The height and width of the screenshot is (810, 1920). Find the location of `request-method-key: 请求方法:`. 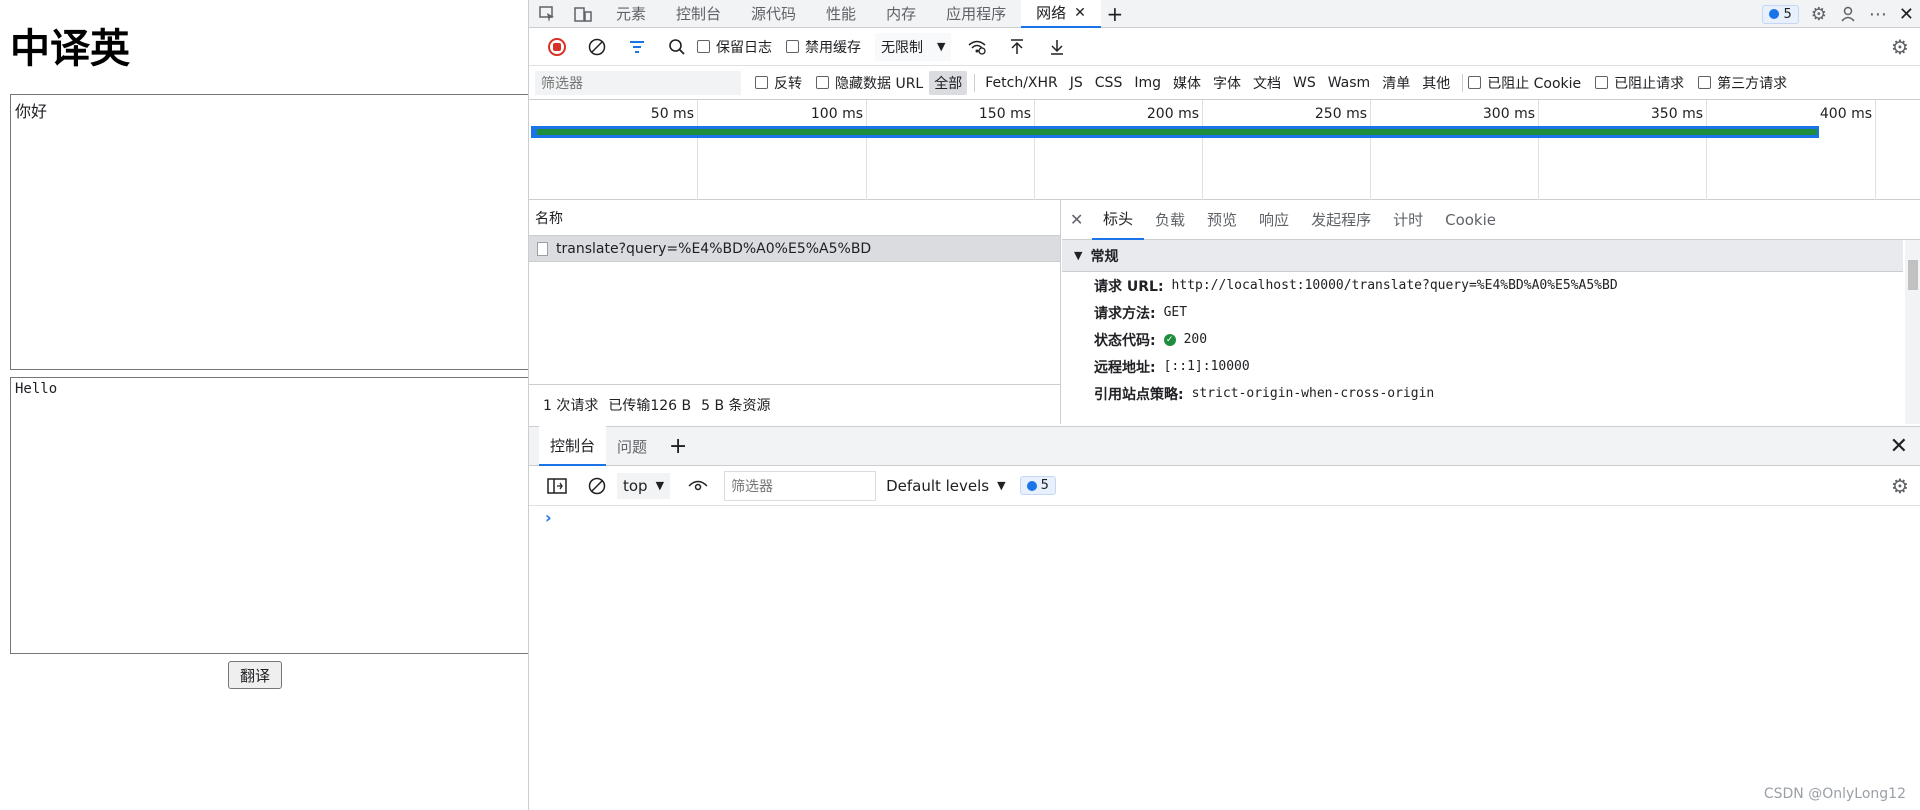

request-method-key: 请求方法: is located at coordinates (1125, 313).